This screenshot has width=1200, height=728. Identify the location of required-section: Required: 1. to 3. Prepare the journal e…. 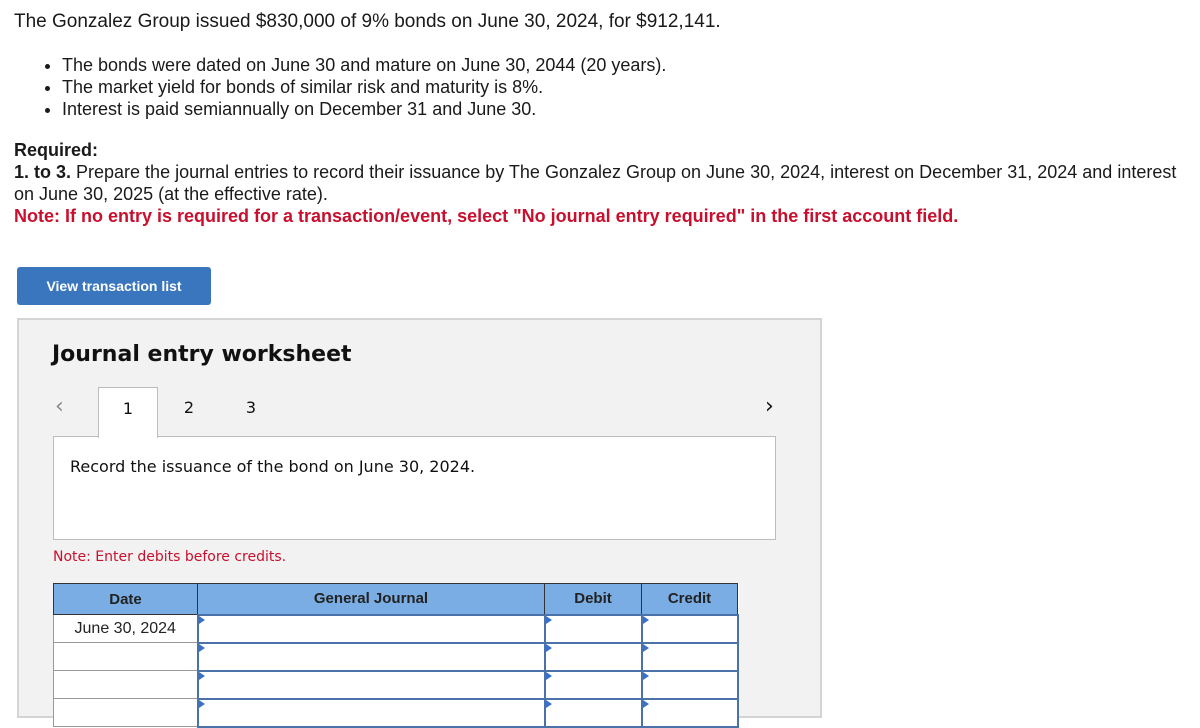
(604, 183).